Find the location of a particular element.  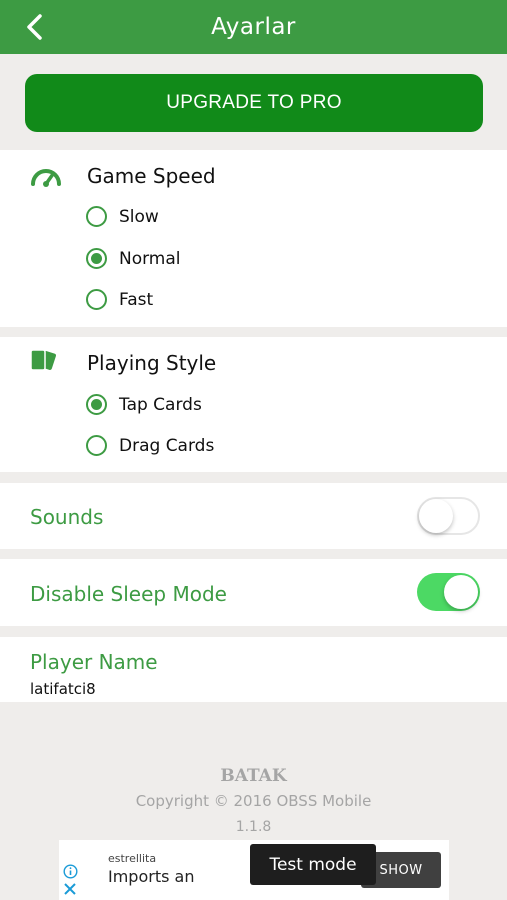

speed-option-slow: Slow is located at coordinates (122, 216).